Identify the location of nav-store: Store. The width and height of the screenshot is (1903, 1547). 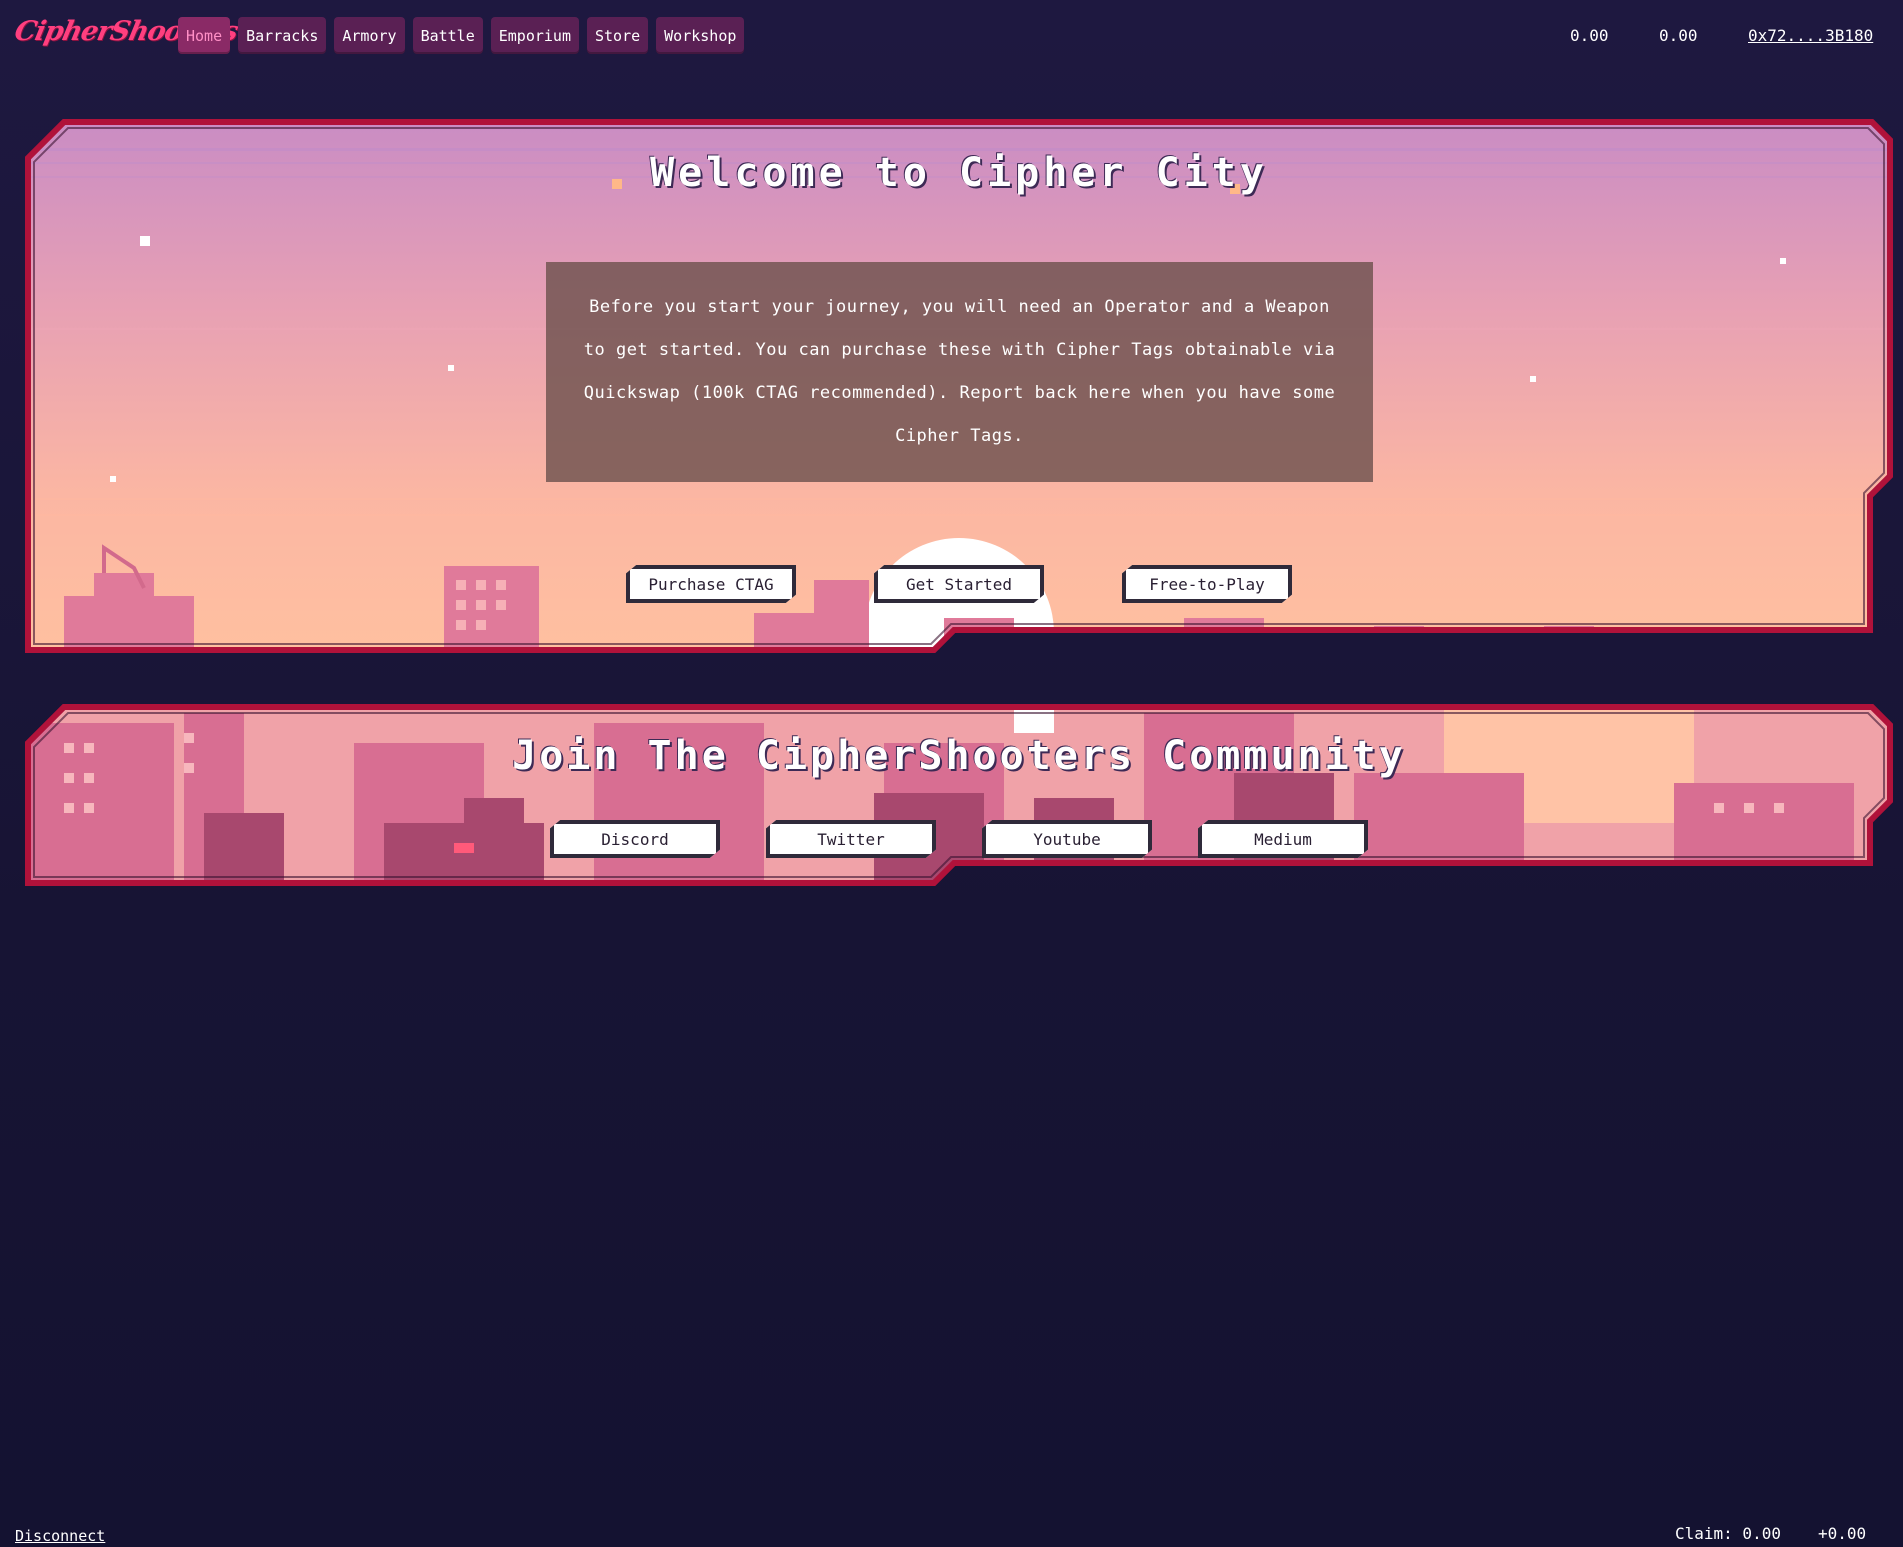
(618, 35).